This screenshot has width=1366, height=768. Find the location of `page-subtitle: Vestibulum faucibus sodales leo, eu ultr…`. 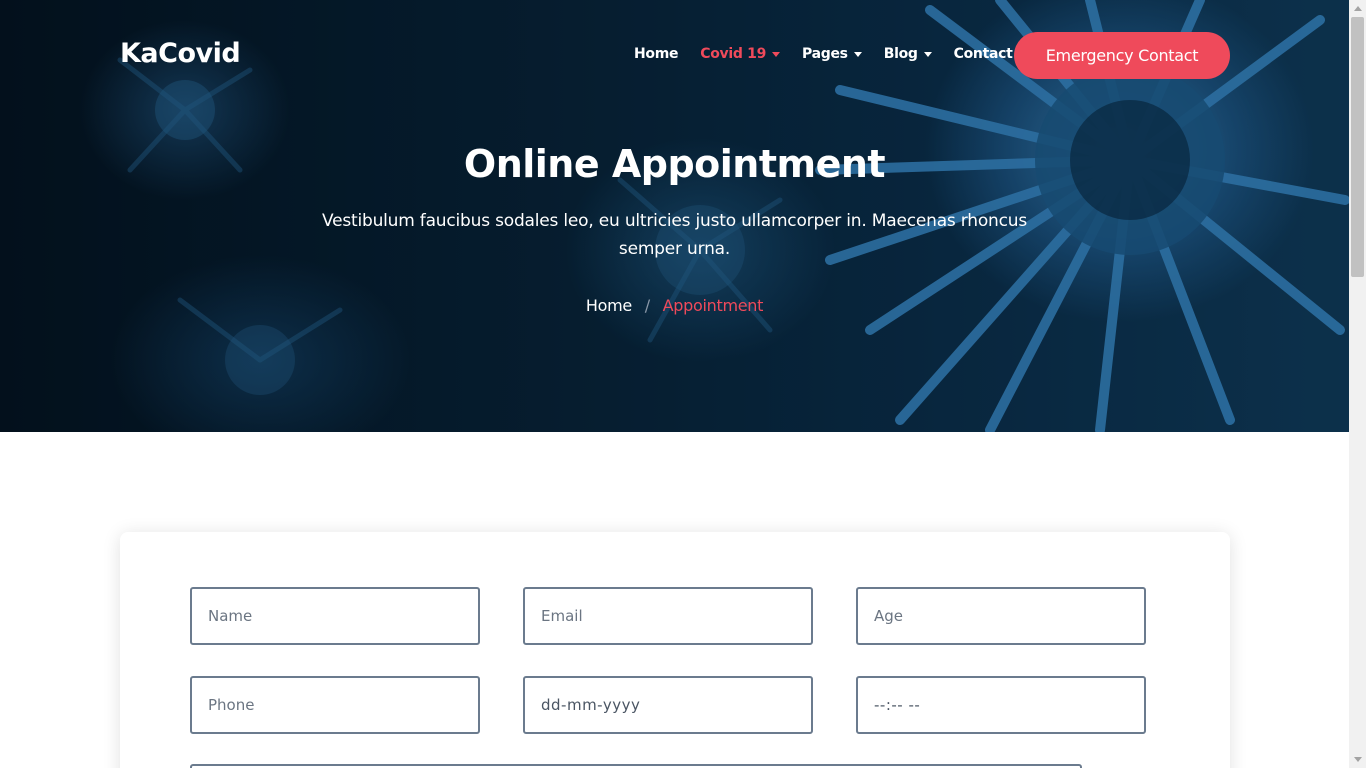

page-subtitle: Vestibulum faucibus sodales leo, eu ultr… is located at coordinates (674, 235).